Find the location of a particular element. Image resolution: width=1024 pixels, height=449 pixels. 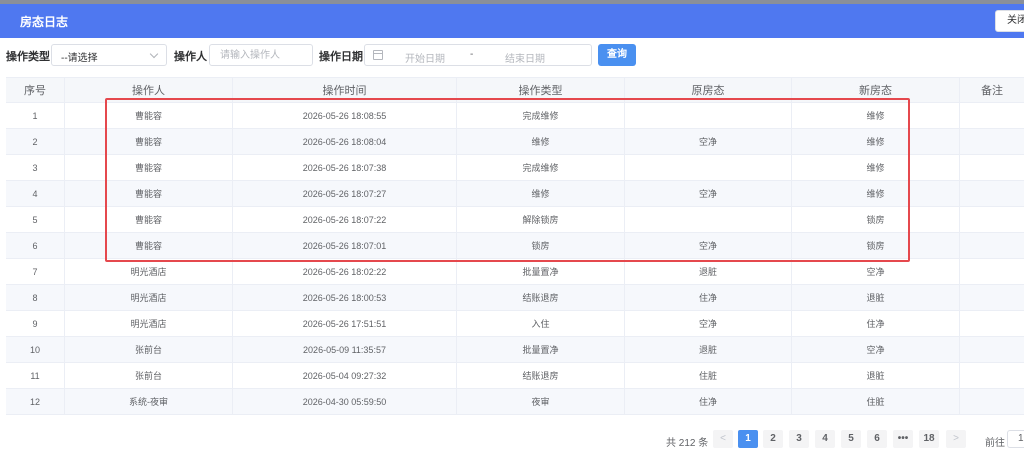

operation-time-cell: 2026-05-26 18:07:01 is located at coordinates (345, 245).